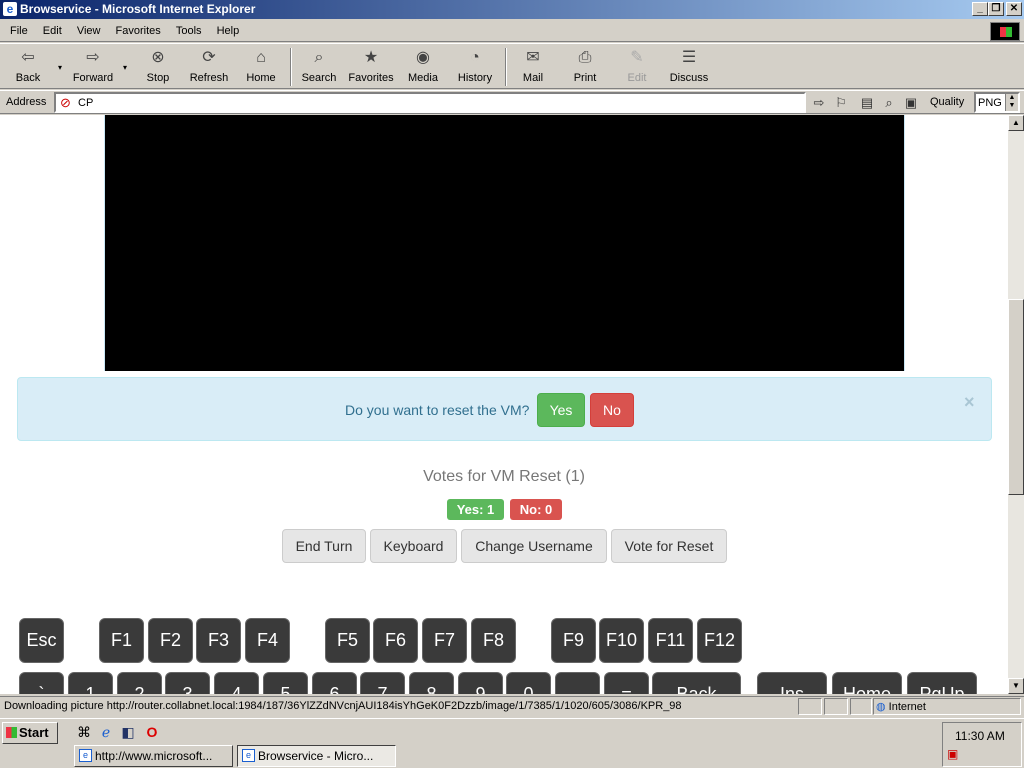 This screenshot has height=768, width=1024. Describe the element at coordinates (1016, 397) in the screenshot. I see `scroll-thumb` at that location.